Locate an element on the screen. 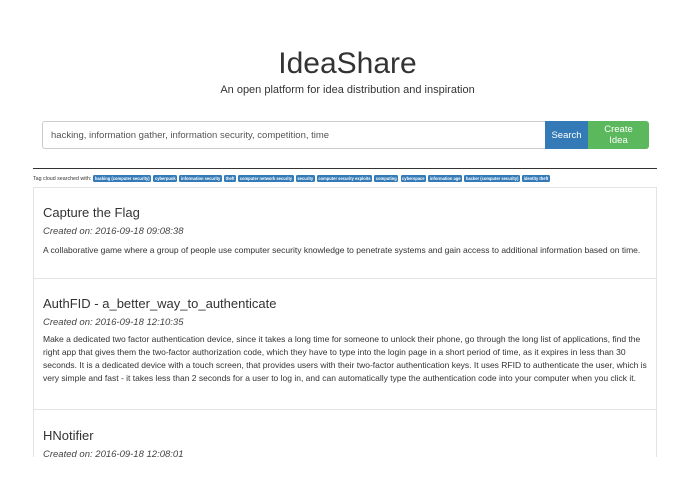 Image resolution: width=695 pixels, height=494 pixels. idea-date: Created on: 2016-09-18 12:10:35 is located at coordinates (113, 322).